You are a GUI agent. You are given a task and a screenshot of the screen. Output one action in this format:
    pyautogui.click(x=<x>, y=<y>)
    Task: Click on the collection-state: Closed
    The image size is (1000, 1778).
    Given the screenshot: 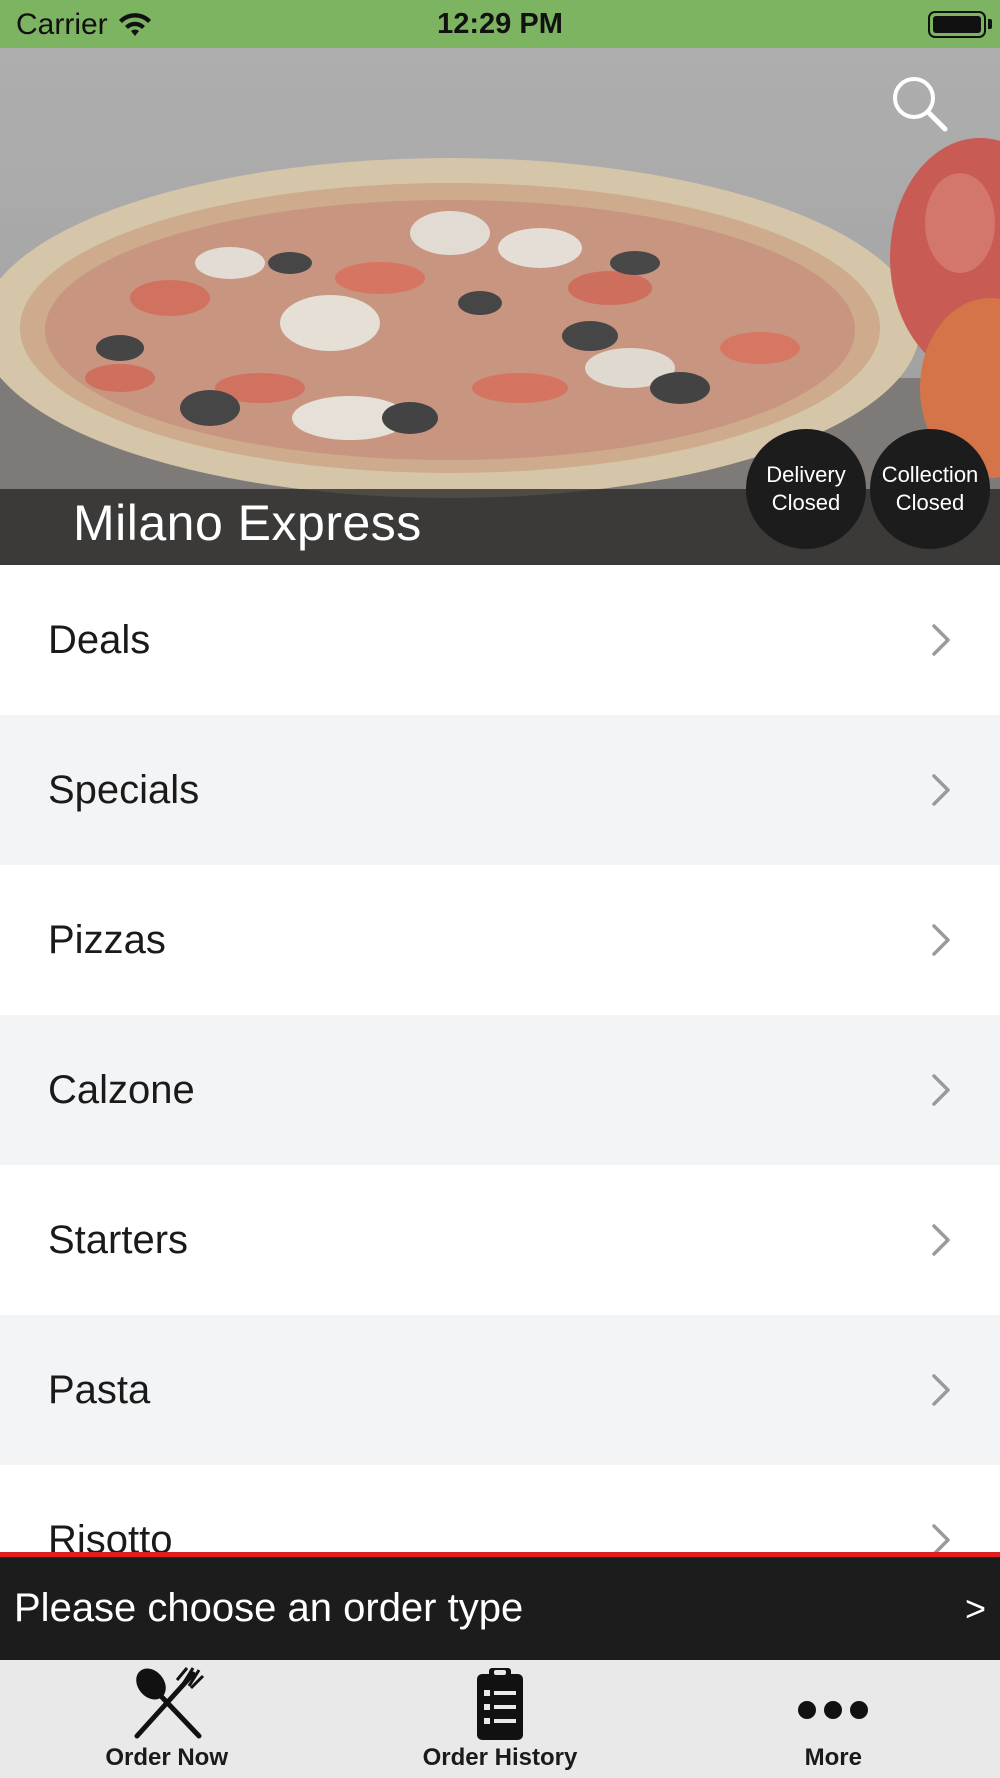 What is the action you would take?
    pyautogui.click(x=930, y=502)
    